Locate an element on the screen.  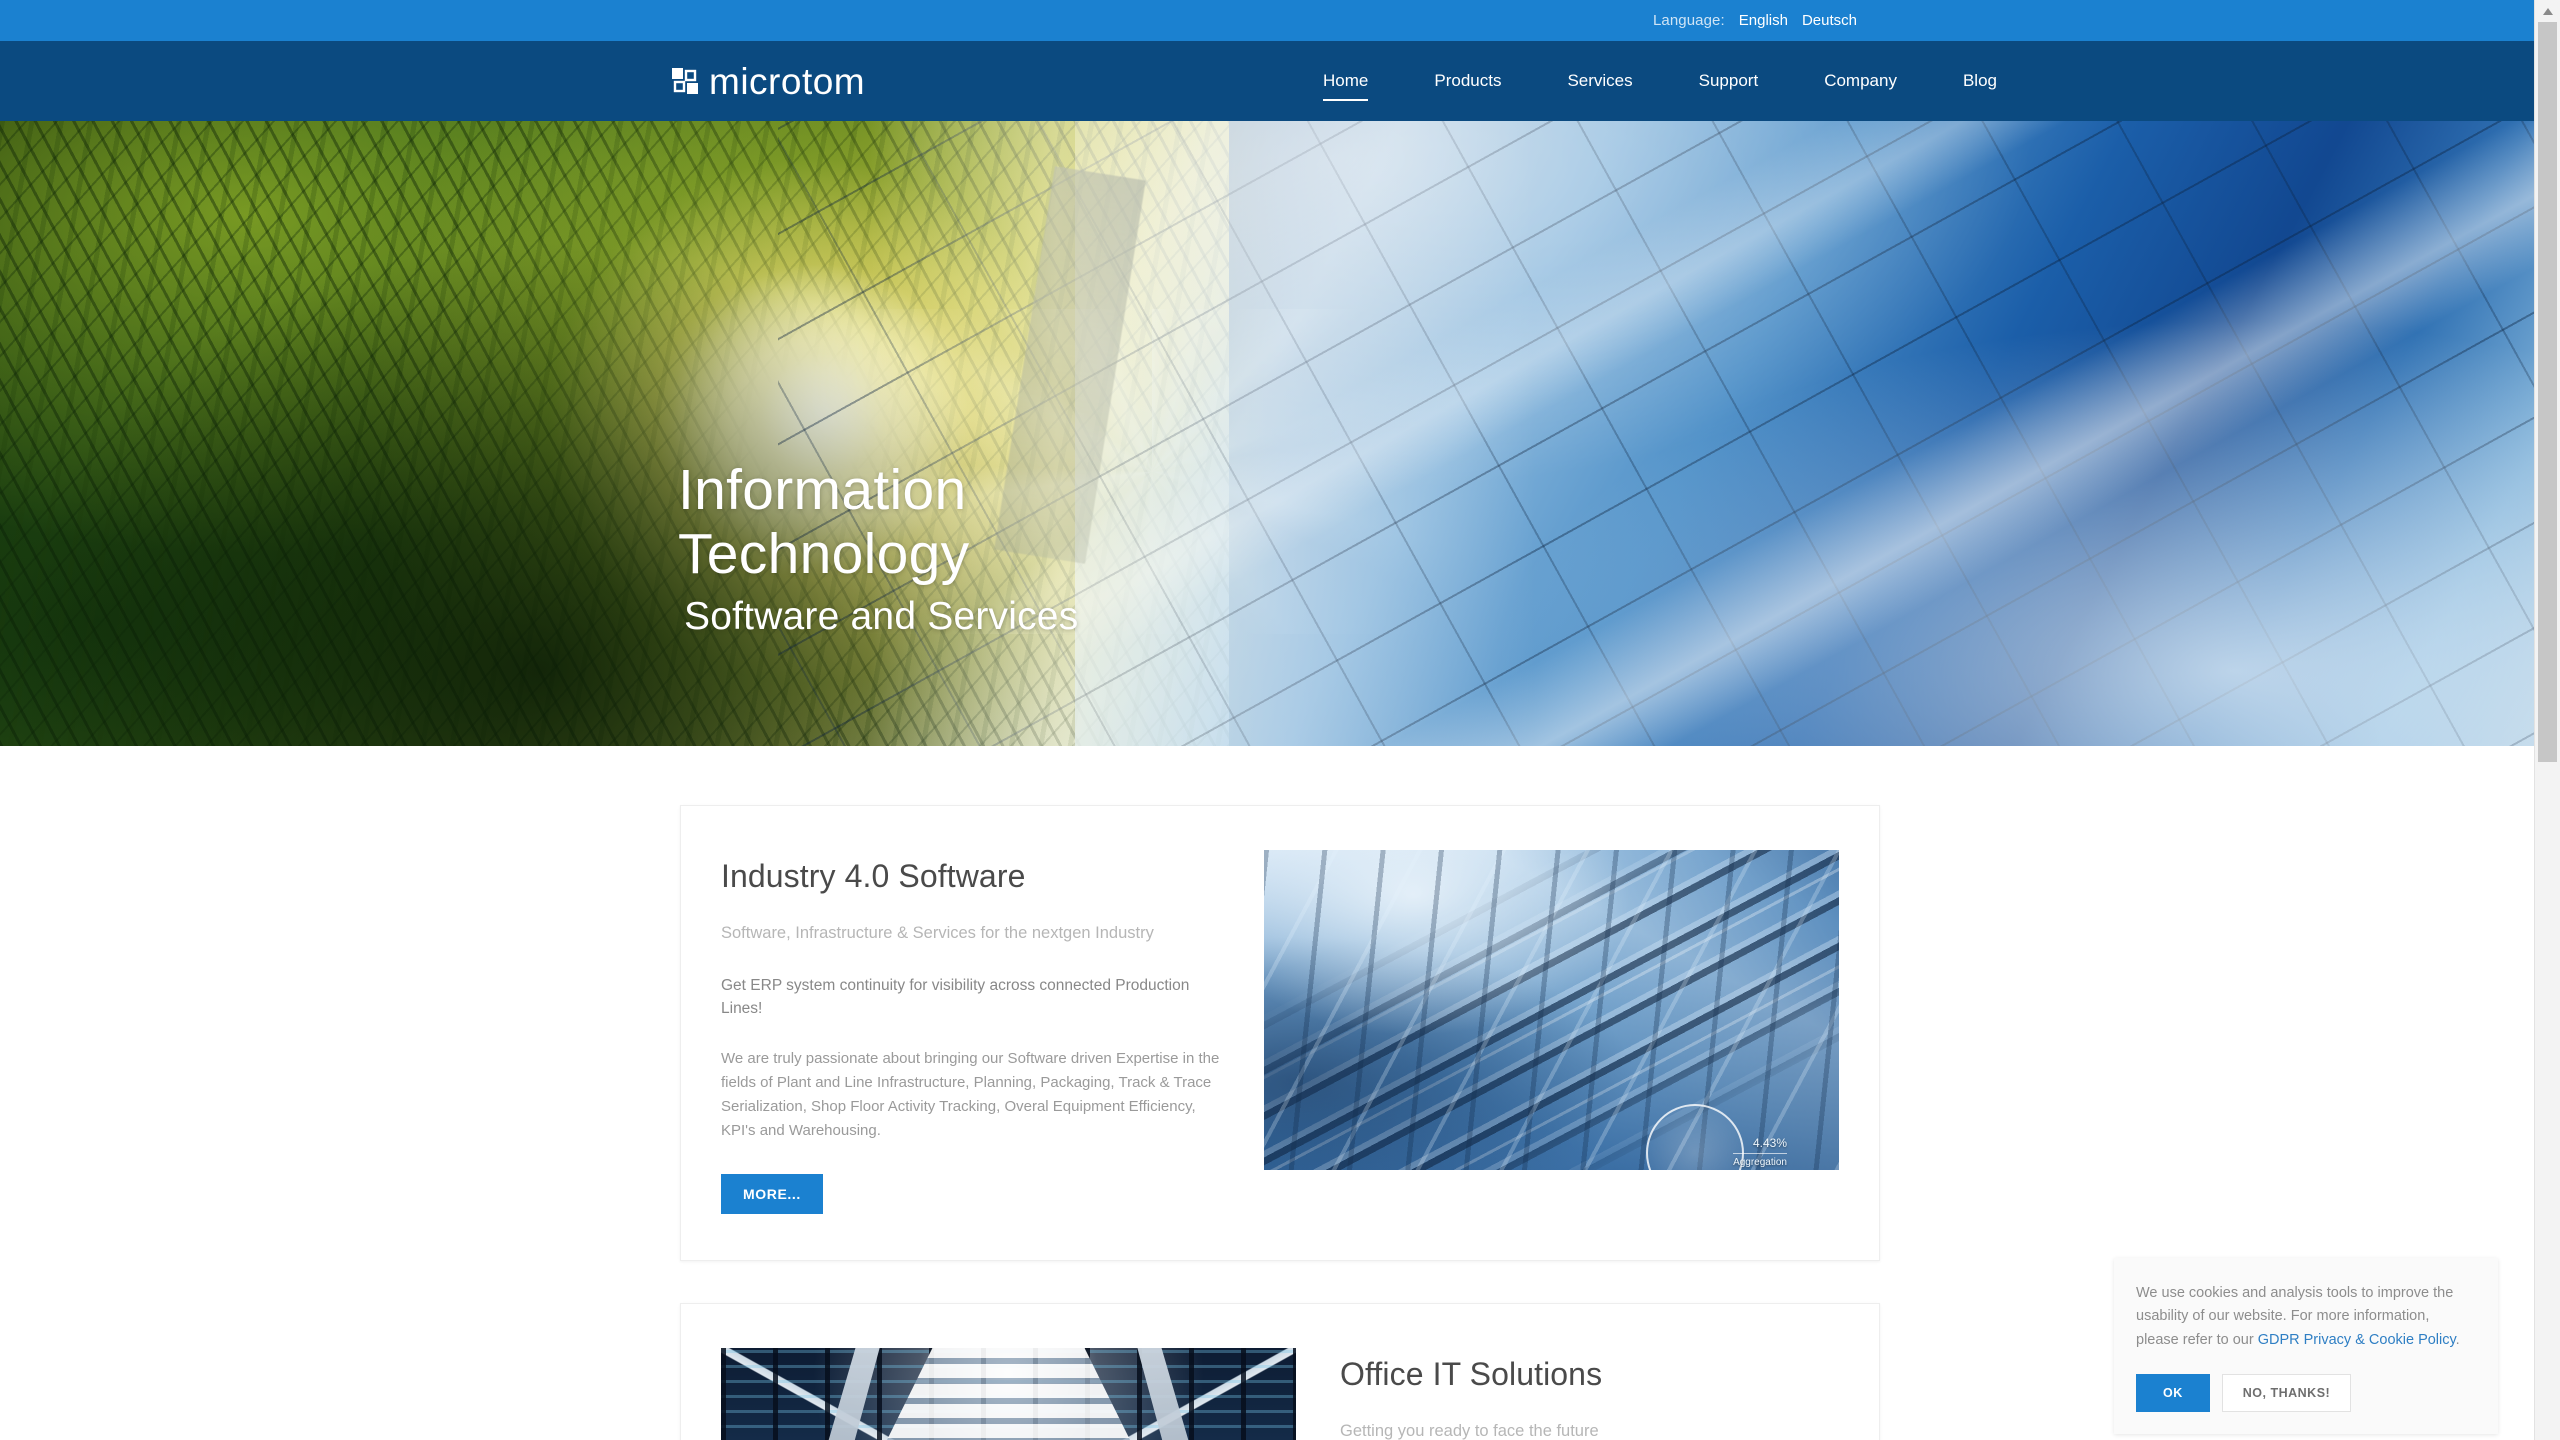
hud-overlay: 4.43% Aggregation is located at coordinates (1760, 1152).